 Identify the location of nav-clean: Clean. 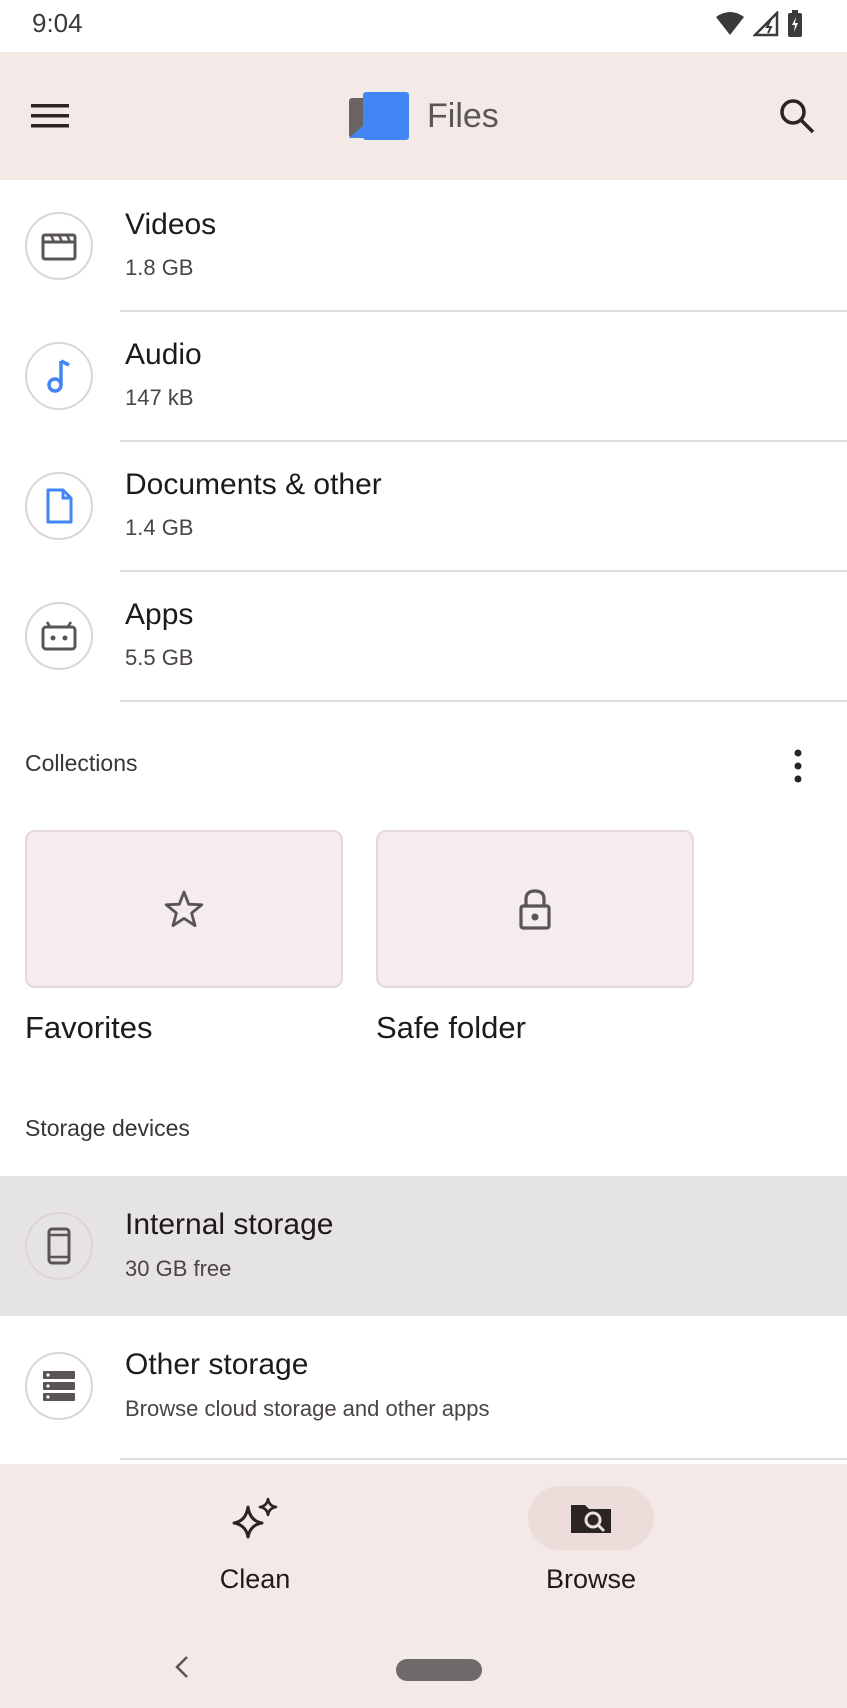
(255, 1540).